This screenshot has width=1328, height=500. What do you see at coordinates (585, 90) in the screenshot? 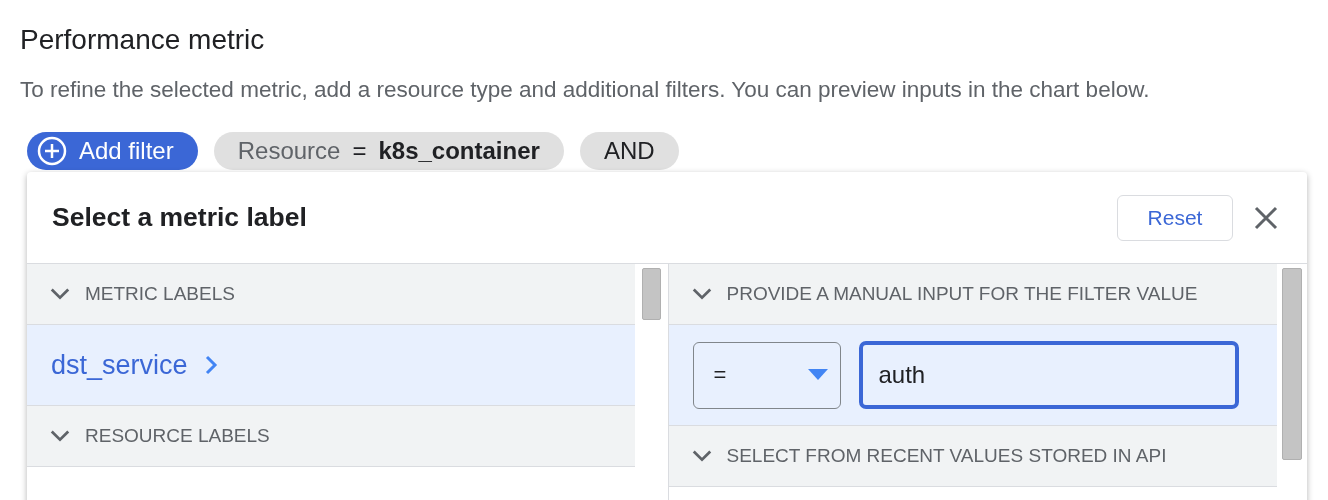
I see `page-description: To refine the selected metric, add a resource type and additional filters. You can preview inputs in the chart below.` at bounding box center [585, 90].